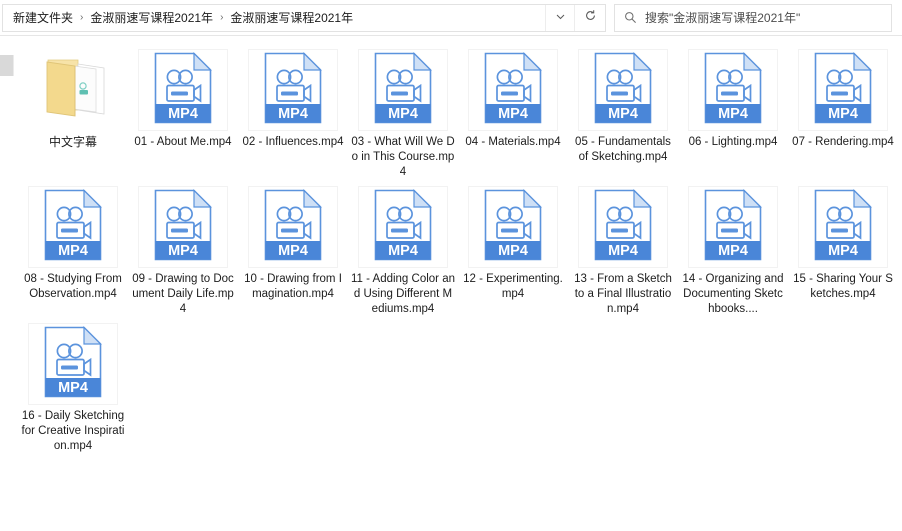  What do you see at coordinates (733, 142) in the screenshot?
I see `item-label: 06 - Lighting.mp4` at bounding box center [733, 142].